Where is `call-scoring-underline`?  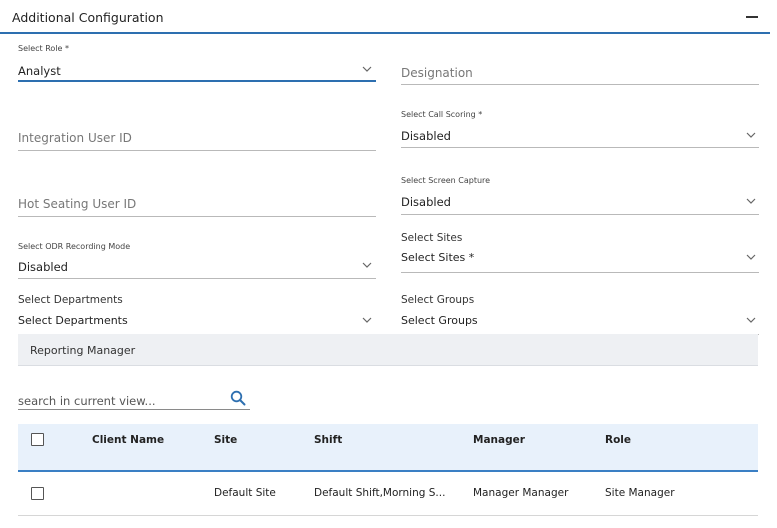
call-scoring-underline is located at coordinates (580, 147).